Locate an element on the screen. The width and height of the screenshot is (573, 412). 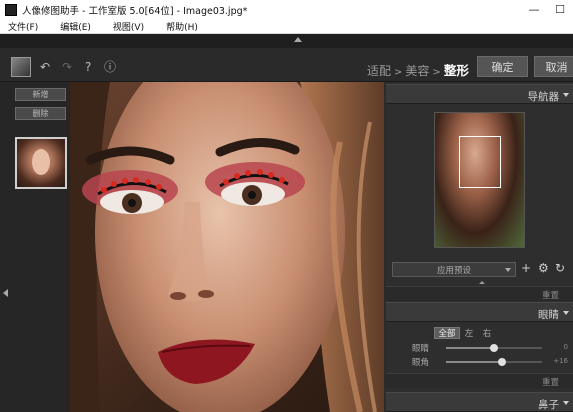
breadcrumb-step-fit: 适配 is located at coordinates (379, 70).